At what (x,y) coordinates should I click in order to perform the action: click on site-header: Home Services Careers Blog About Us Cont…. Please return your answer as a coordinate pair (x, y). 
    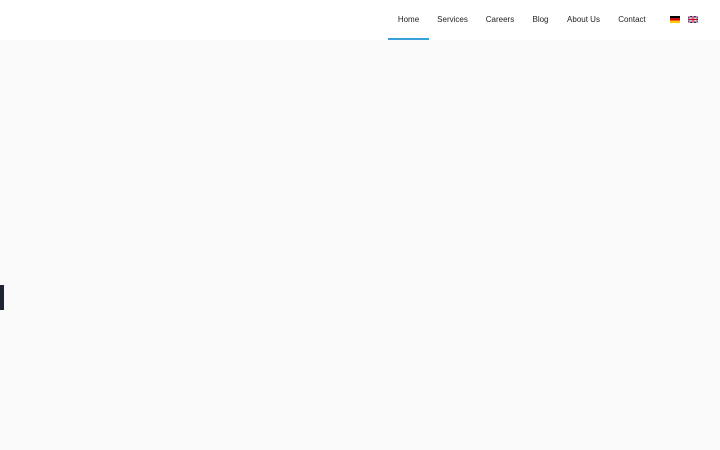
    Looking at the image, I should click on (360, 20).